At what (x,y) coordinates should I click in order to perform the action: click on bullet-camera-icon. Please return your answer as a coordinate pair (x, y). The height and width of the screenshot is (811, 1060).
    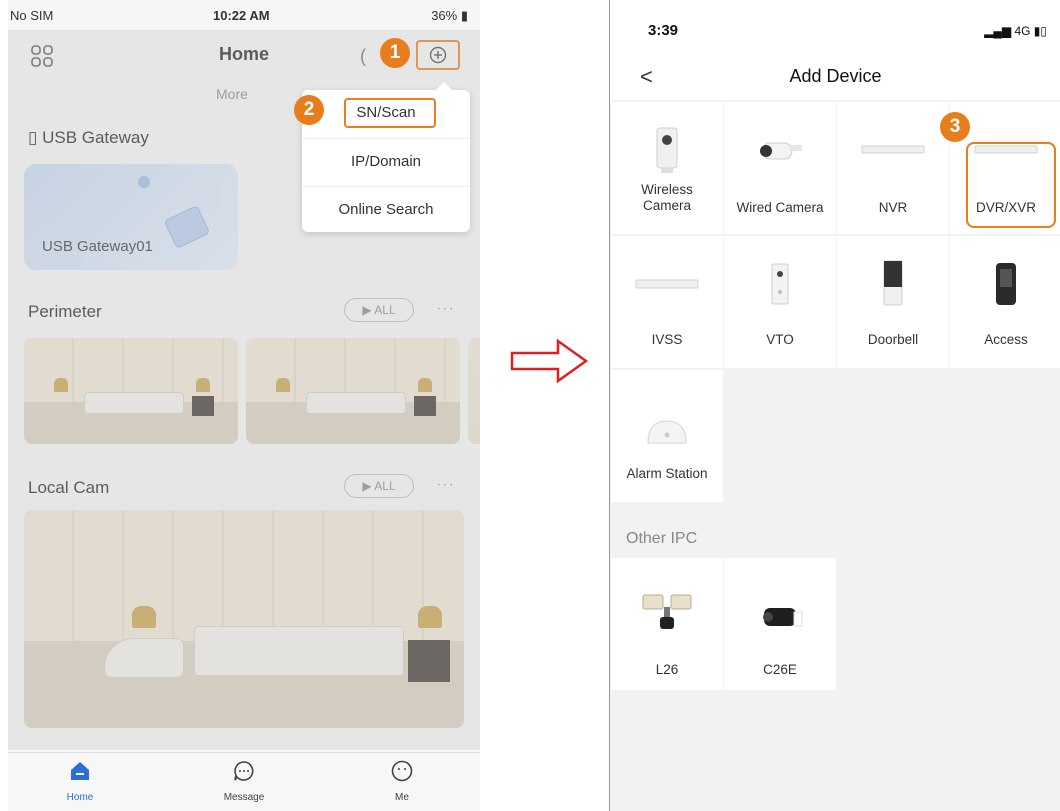
    Looking at the image, I should click on (783, 617).